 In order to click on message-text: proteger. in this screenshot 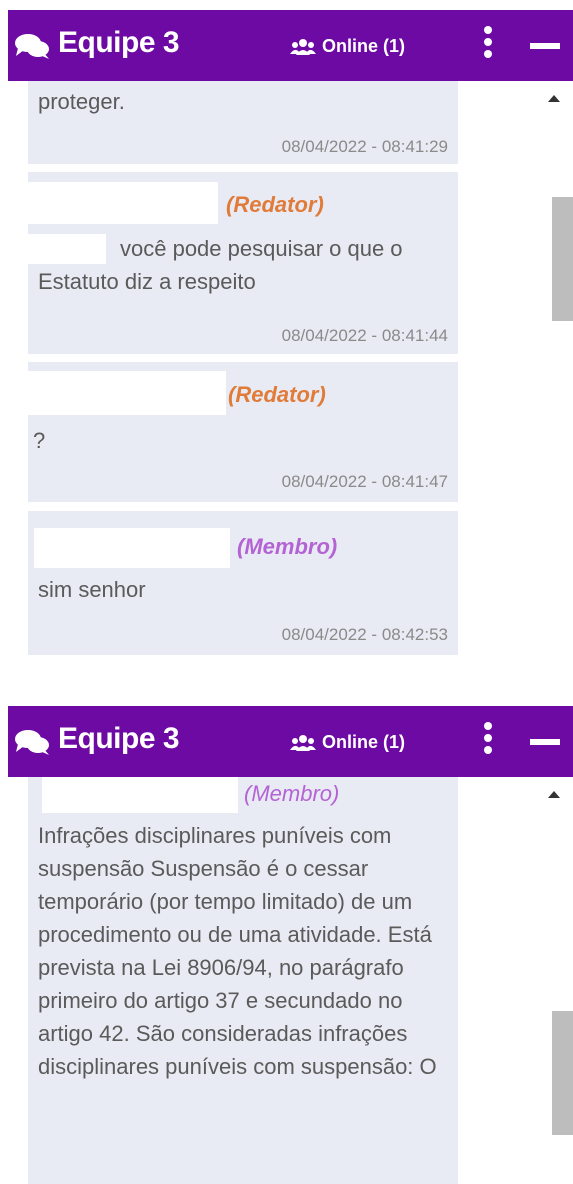, I will do `click(81, 101)`.